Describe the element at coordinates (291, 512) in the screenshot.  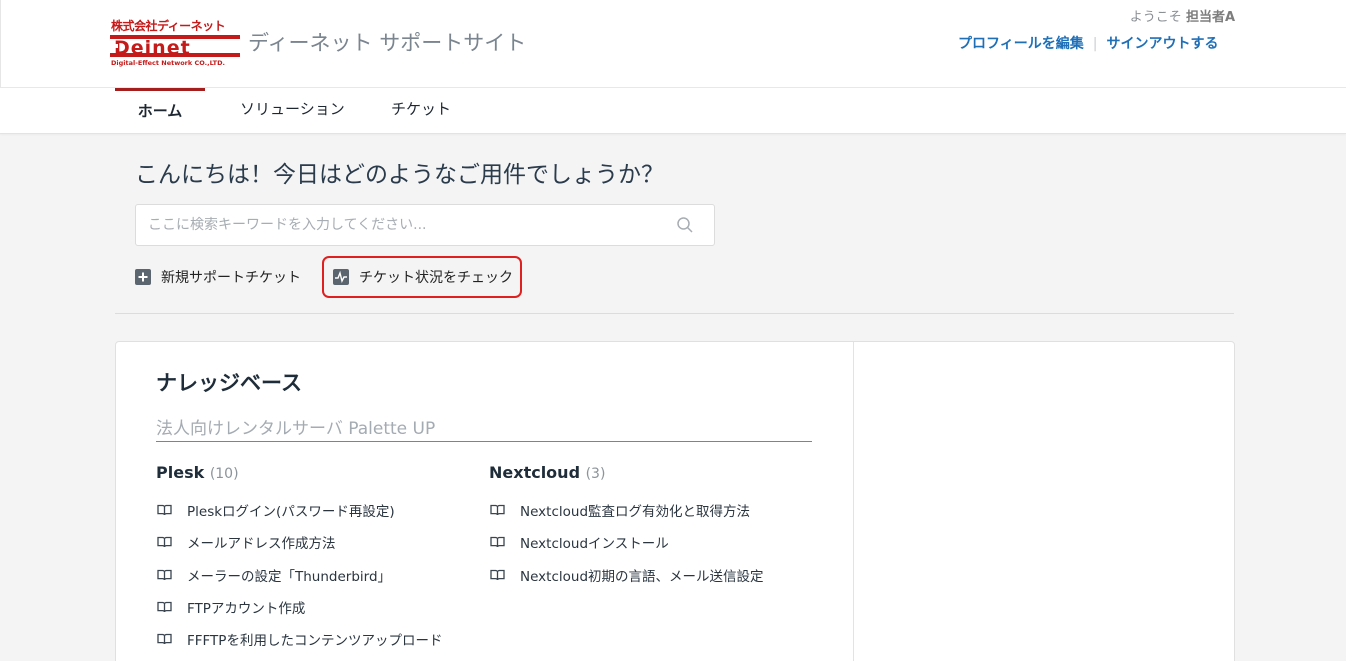
I see `article-title: Pleskログイン(パスワード再設定)` at that location.